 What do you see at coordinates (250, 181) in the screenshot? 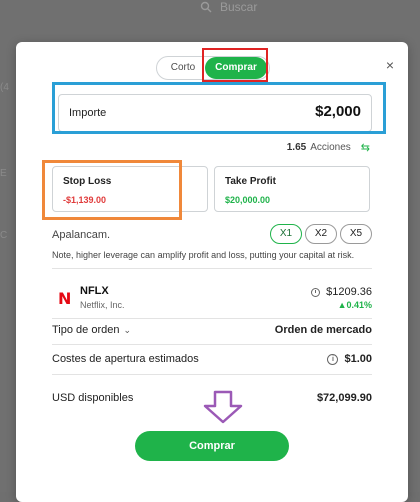
I see `take-profit-title: Take Profit` at bounding box center [250, 181].